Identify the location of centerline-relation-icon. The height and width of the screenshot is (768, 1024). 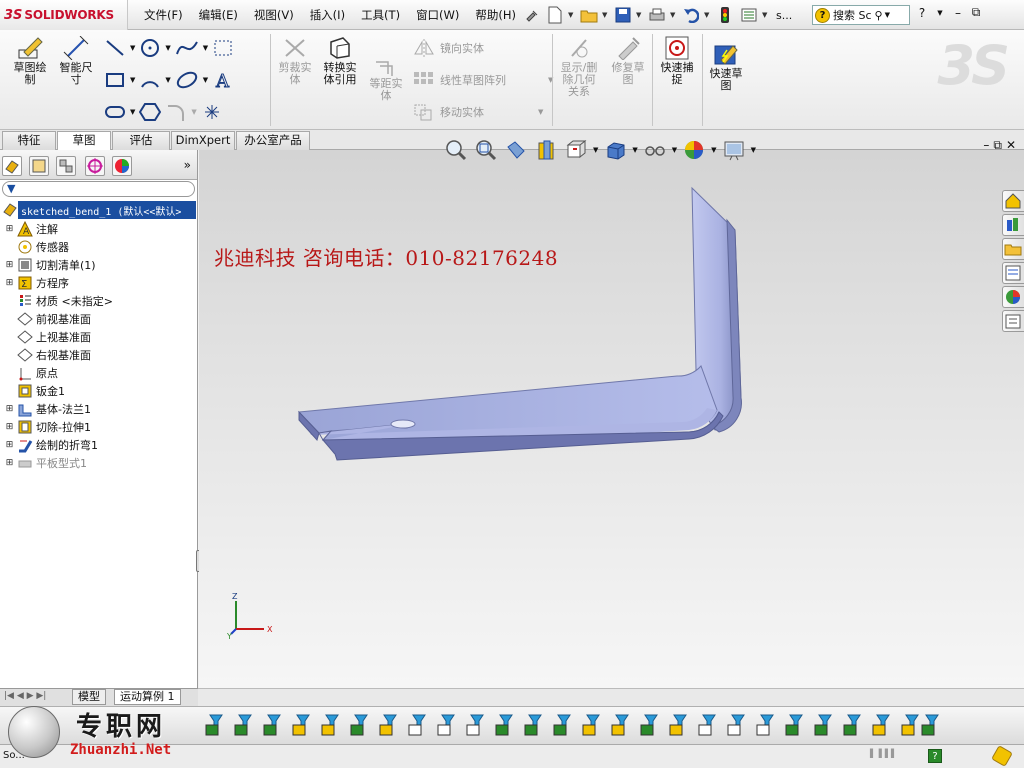
(910, 725).